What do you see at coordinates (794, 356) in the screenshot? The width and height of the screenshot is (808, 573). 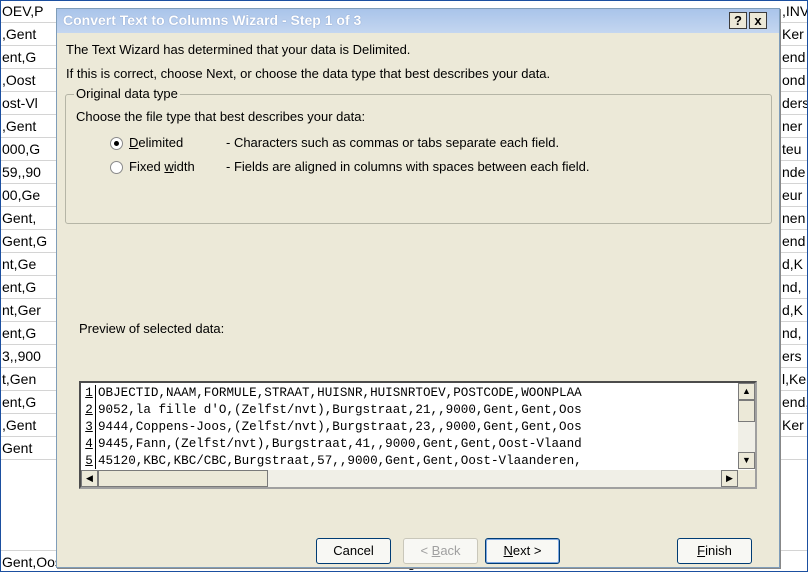 I see `sheet-cell: ers` at bounding box center [794, 356].